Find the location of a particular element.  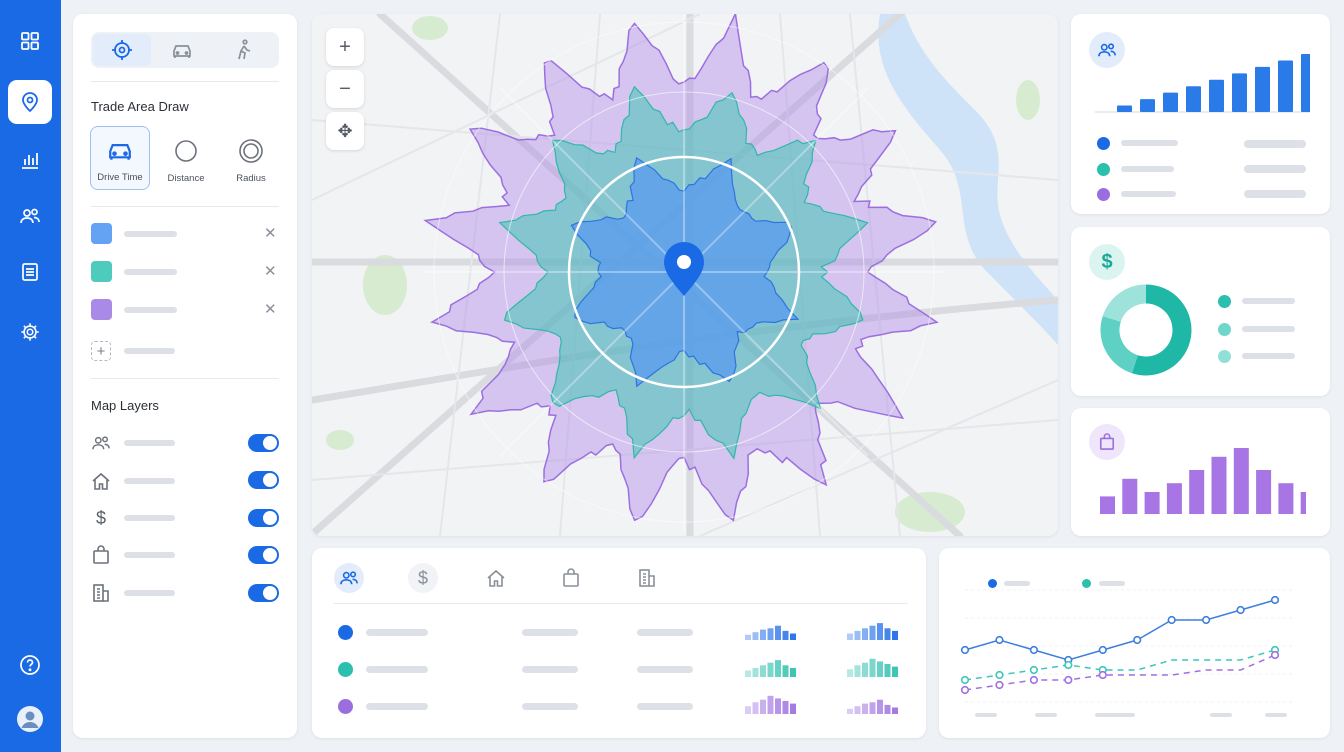

mode-distance: Distance is located at coordinates (186, 158).